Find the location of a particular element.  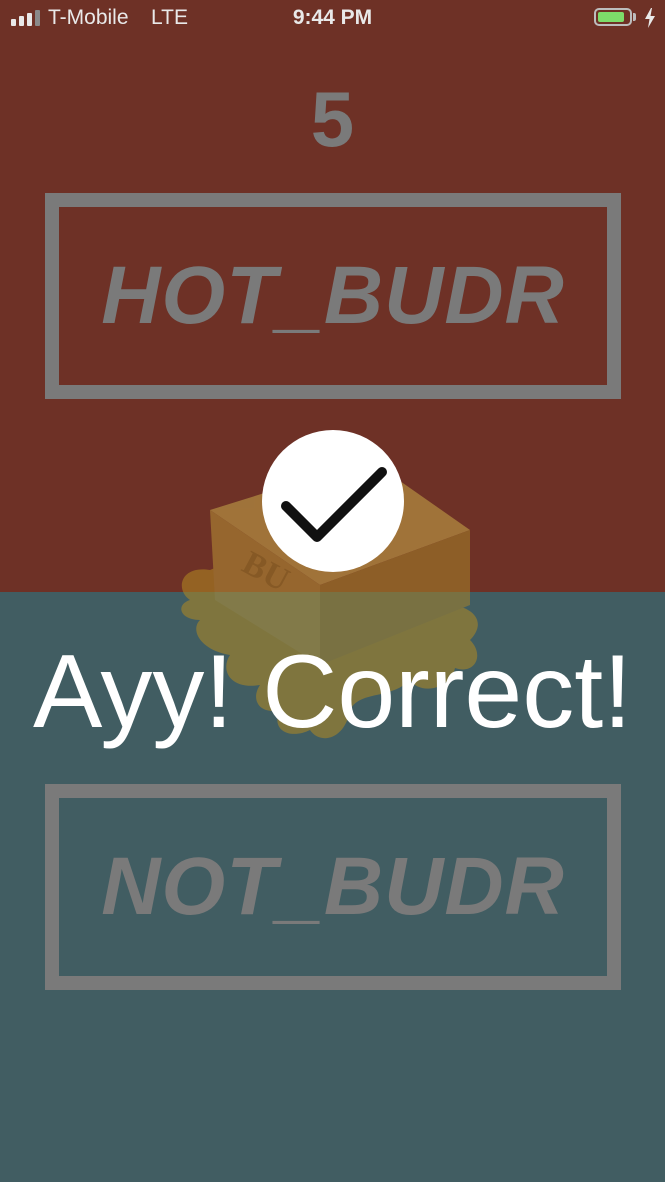

score-counter: 5 is located at coordinates (332, 119).